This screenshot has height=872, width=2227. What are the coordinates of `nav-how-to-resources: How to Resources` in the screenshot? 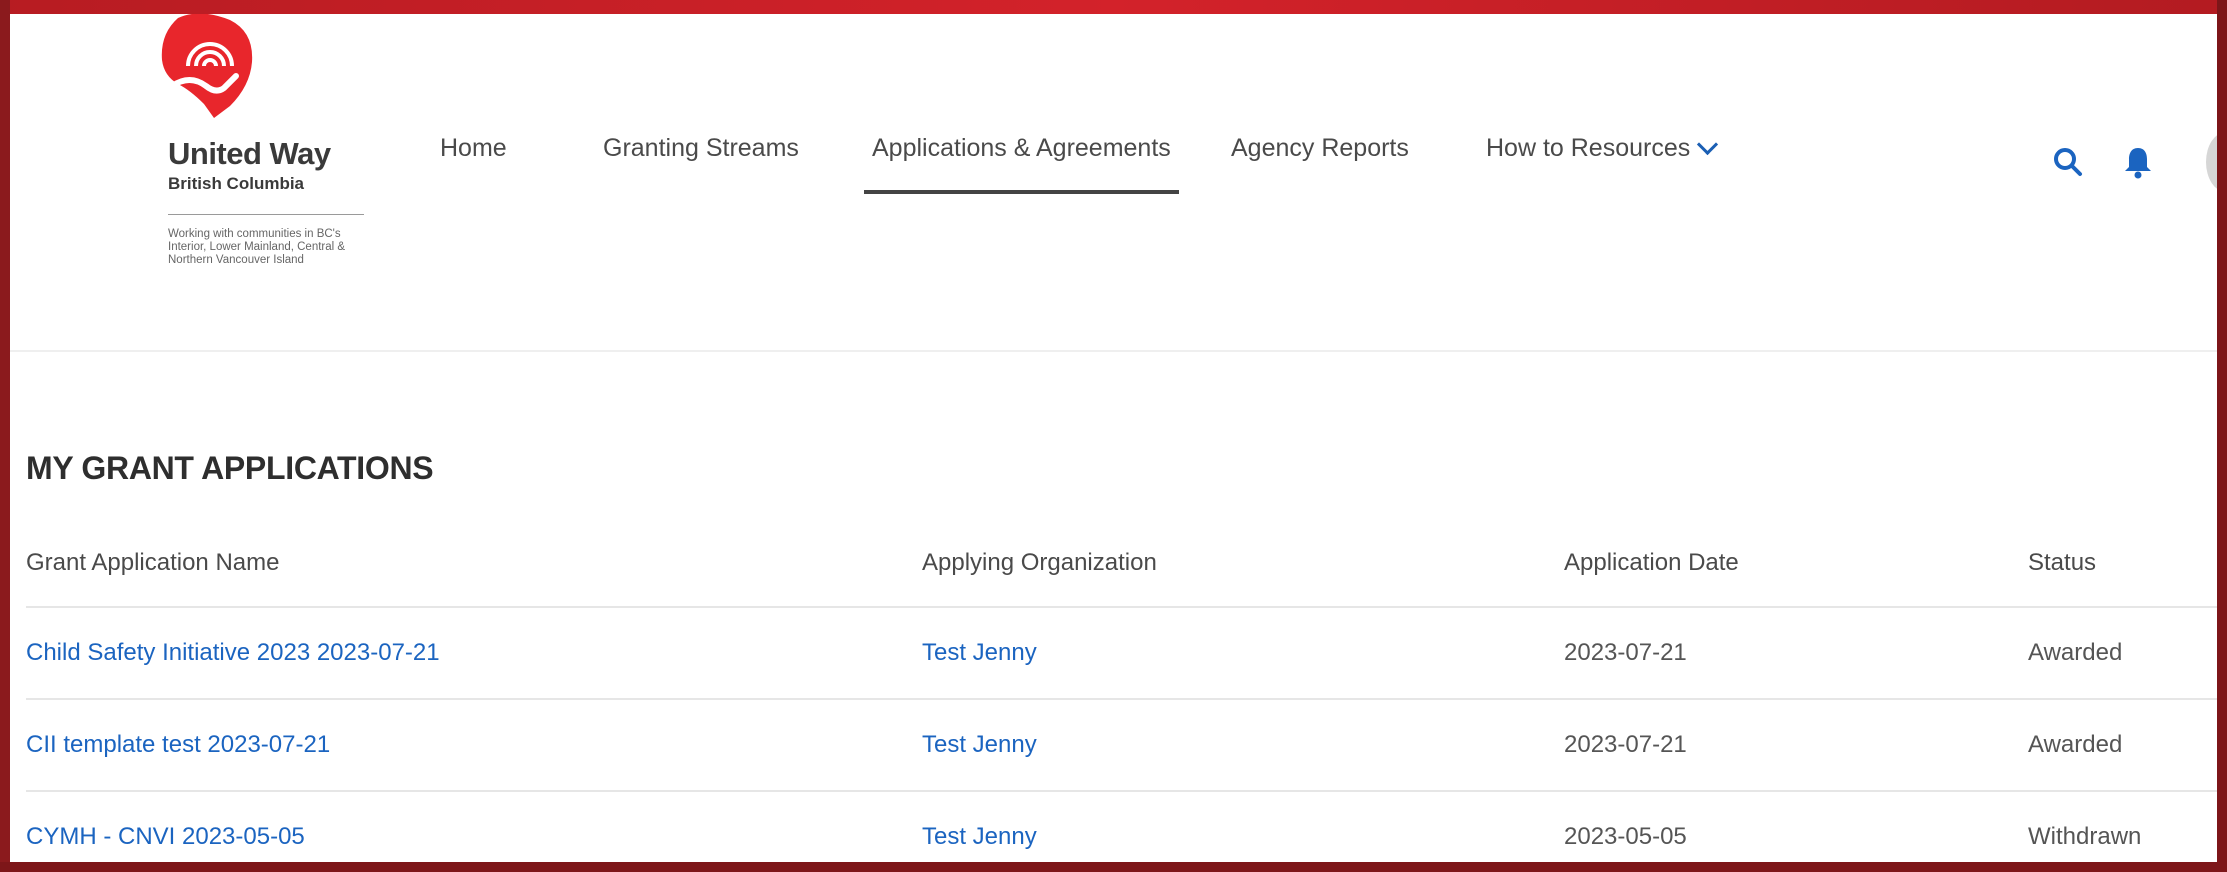 It's located at (1602, 148).